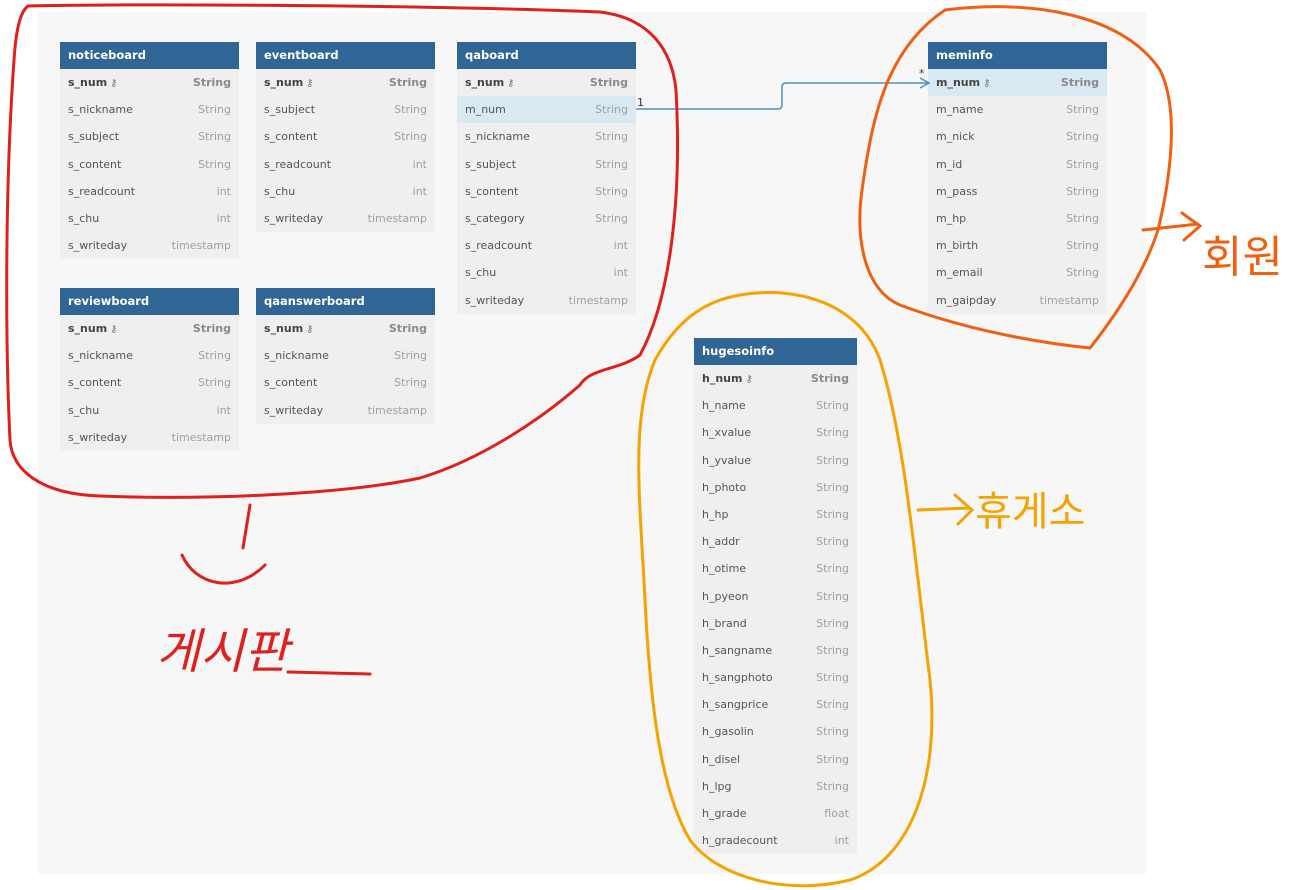  I want to click on board-label: 게시판, so click(225, 652).